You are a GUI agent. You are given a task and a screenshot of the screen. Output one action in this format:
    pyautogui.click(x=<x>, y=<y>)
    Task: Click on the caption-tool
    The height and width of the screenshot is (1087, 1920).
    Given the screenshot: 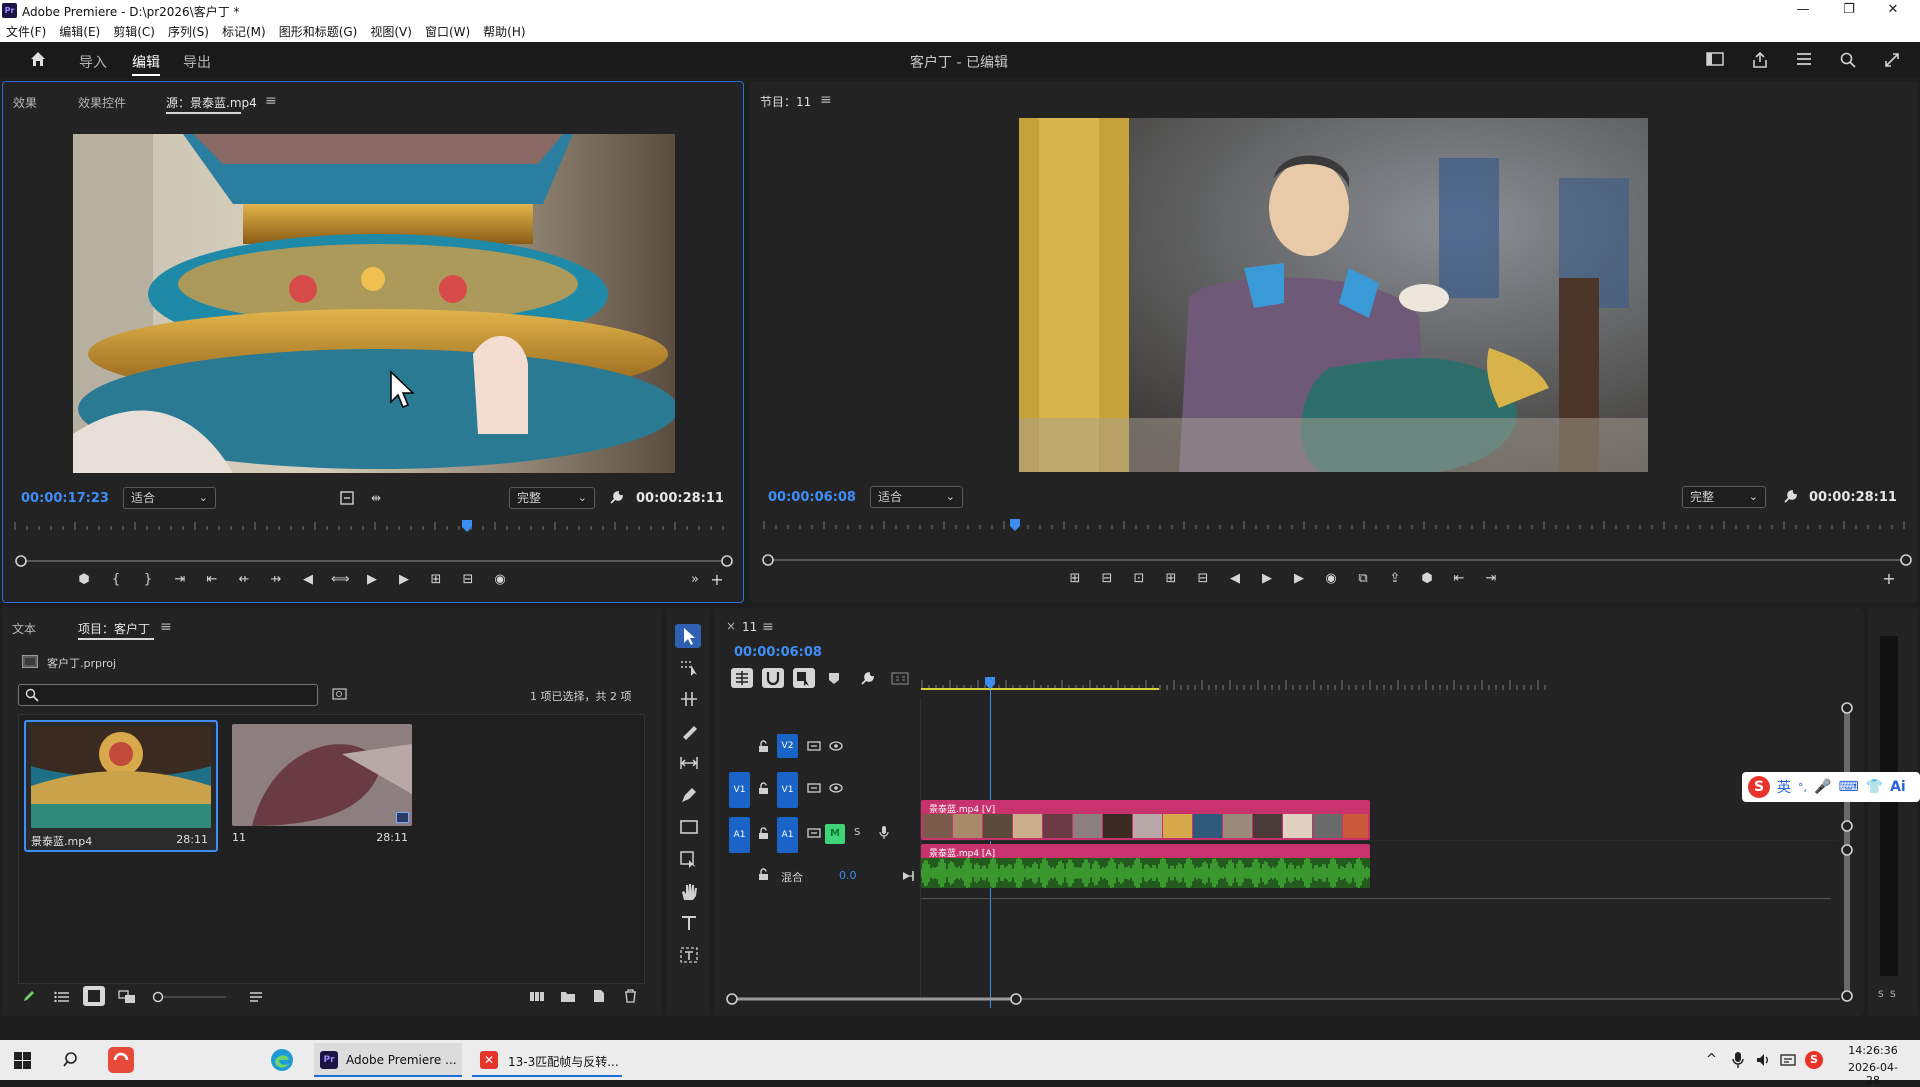 What is the action you would take?
    pyautogui.click(x=689, y=955)
    